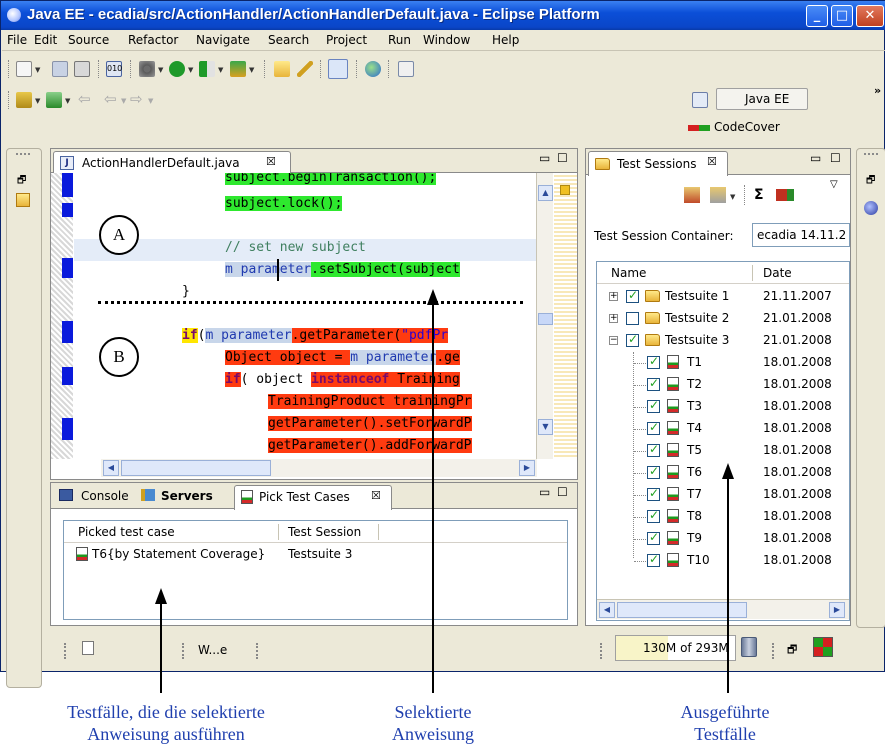 This screenshot has width=885, height=749. Describe the element at coordinates (288, 40) in the screenshot. I see `menu-search: Search` at that location.